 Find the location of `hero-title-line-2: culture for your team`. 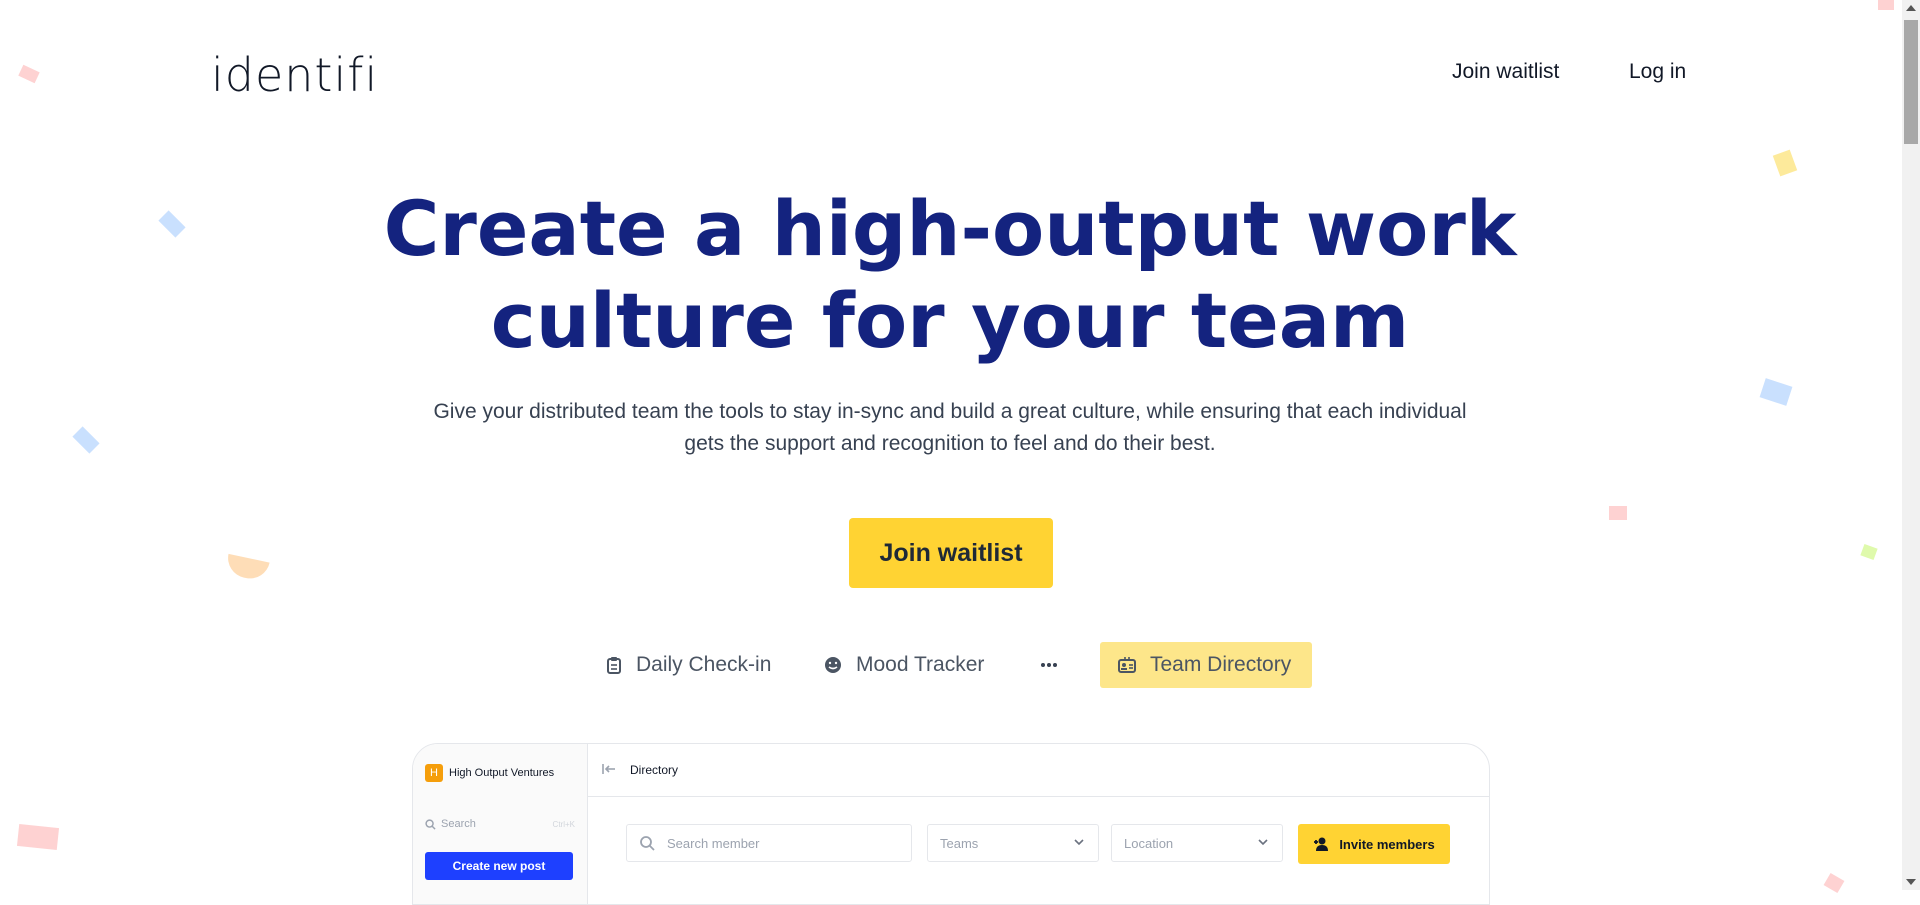

hero-title-line-2: culture for your team is located at coordinates (950, 320).